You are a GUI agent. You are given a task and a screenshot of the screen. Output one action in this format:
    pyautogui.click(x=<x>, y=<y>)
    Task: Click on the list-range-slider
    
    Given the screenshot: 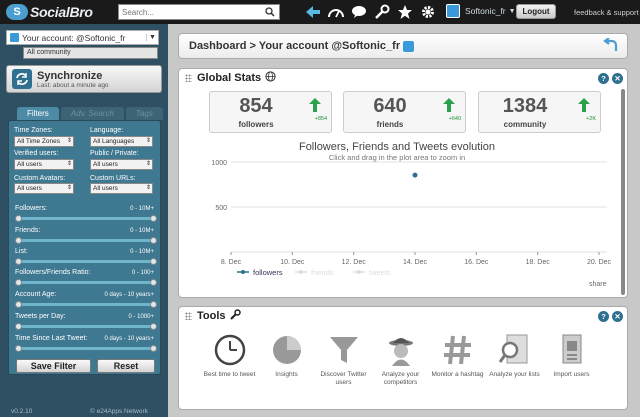 What is the action you would take?
    pyautogui.click(x=86, y=261)
    